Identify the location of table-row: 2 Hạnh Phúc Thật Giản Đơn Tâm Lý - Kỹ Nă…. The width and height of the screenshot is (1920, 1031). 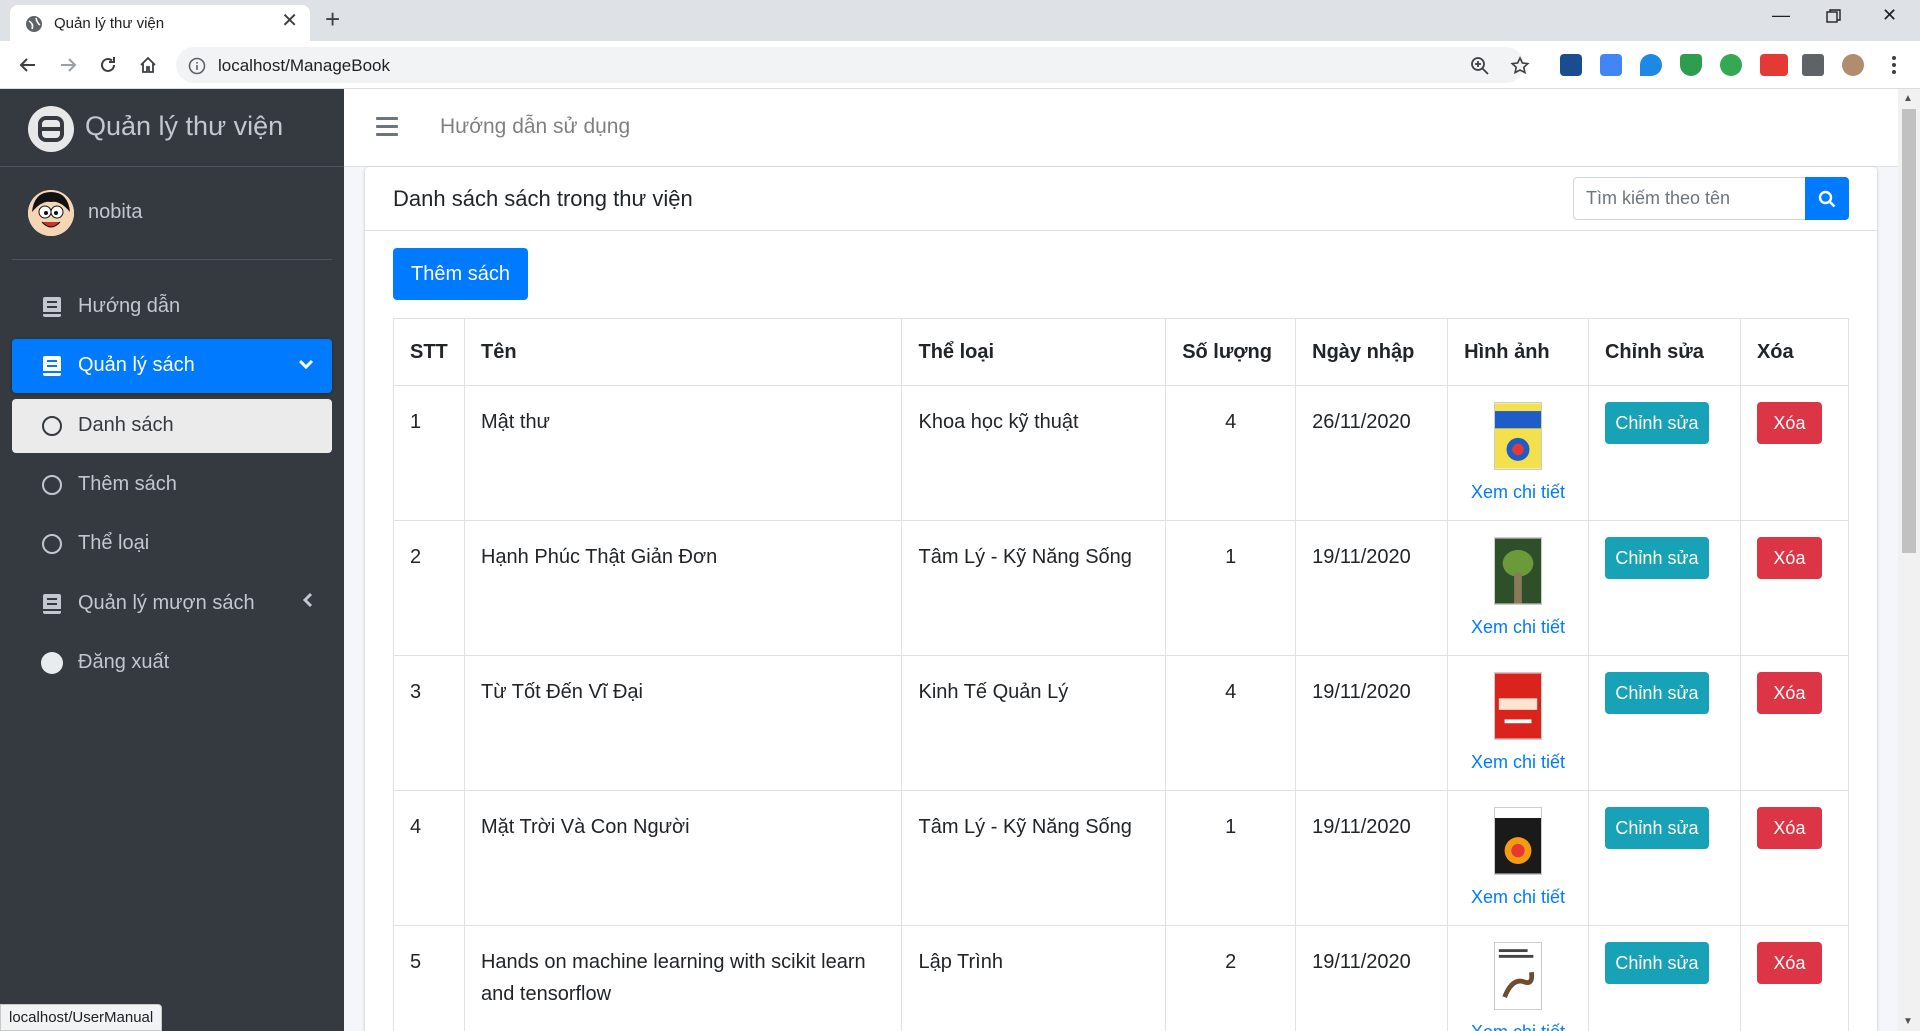
(1121, 588).